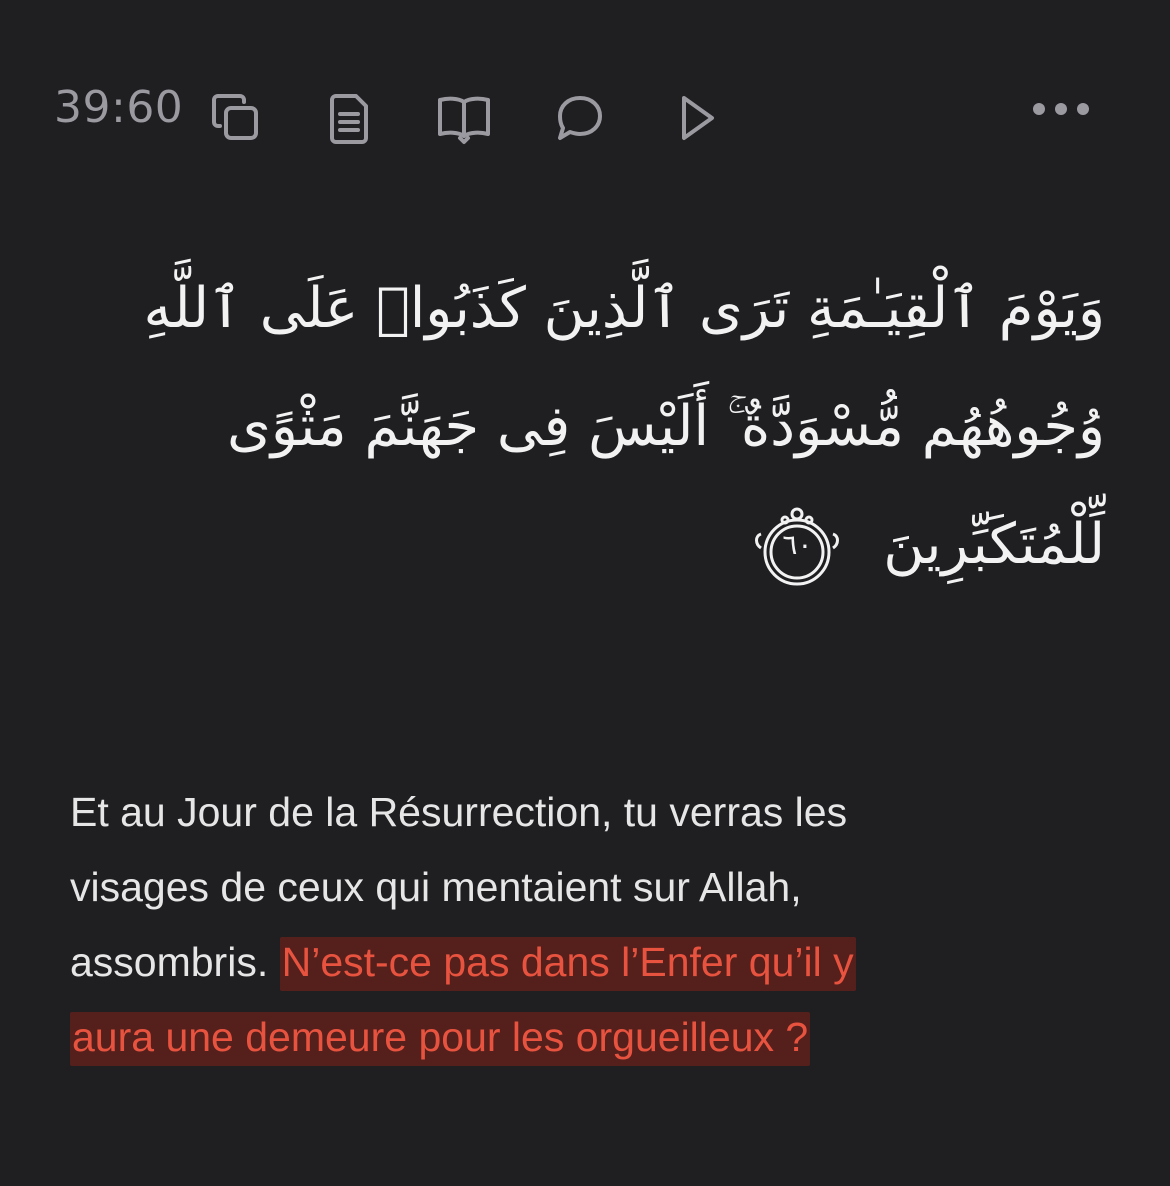 The height and width of the screenshot is (1186, 1170). Describe the element at coordinates (567, 964) in the screenshot. I see `highlighted-text-segment-1: N’est-ce pas dans l’Enfer qu’il y` at that location.